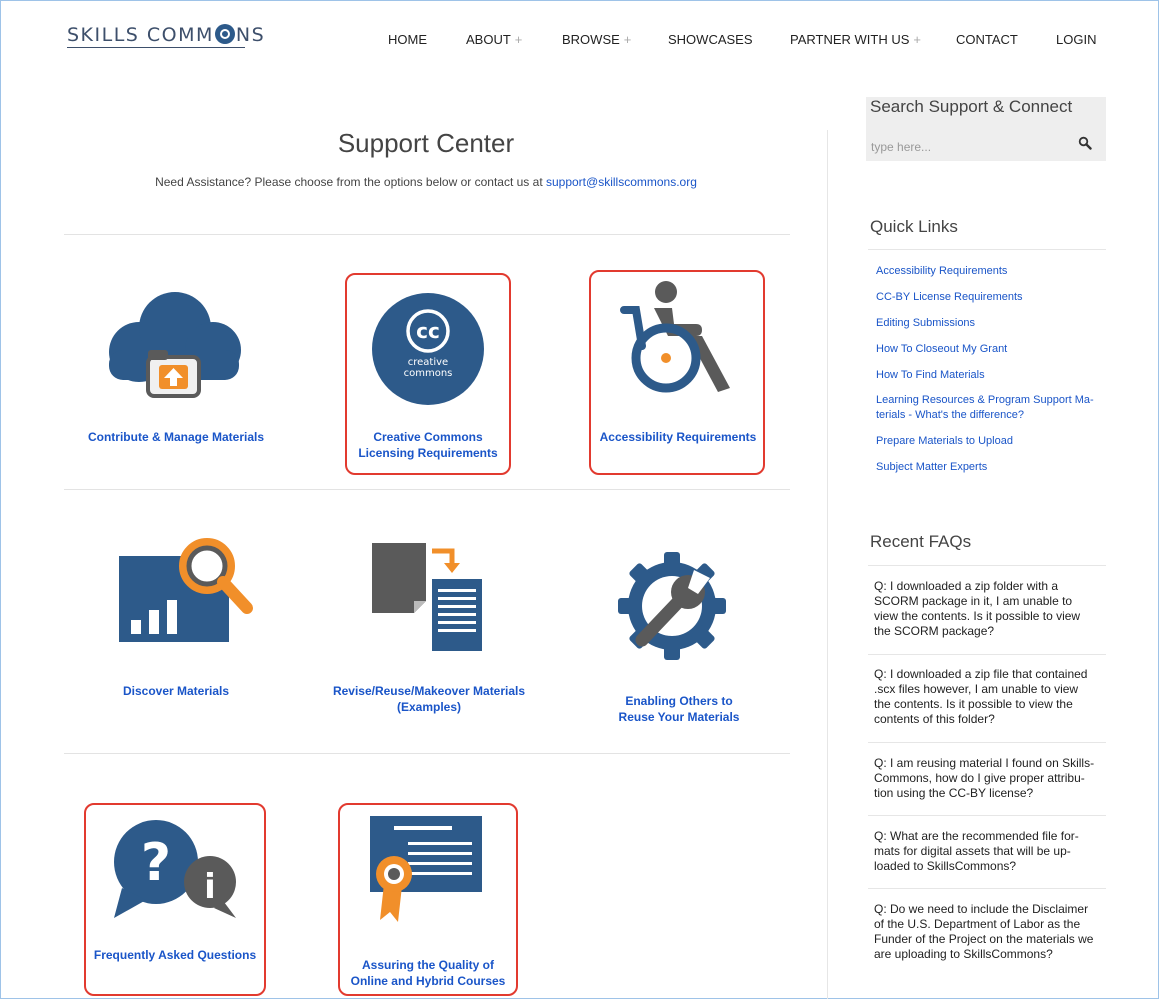 Image resolution: width=1159 pixels, height=999 pixels. Describe the element at coordinates (914, 226) in the screenshot. I see `quick-links-heading: Quick Links` at that location.